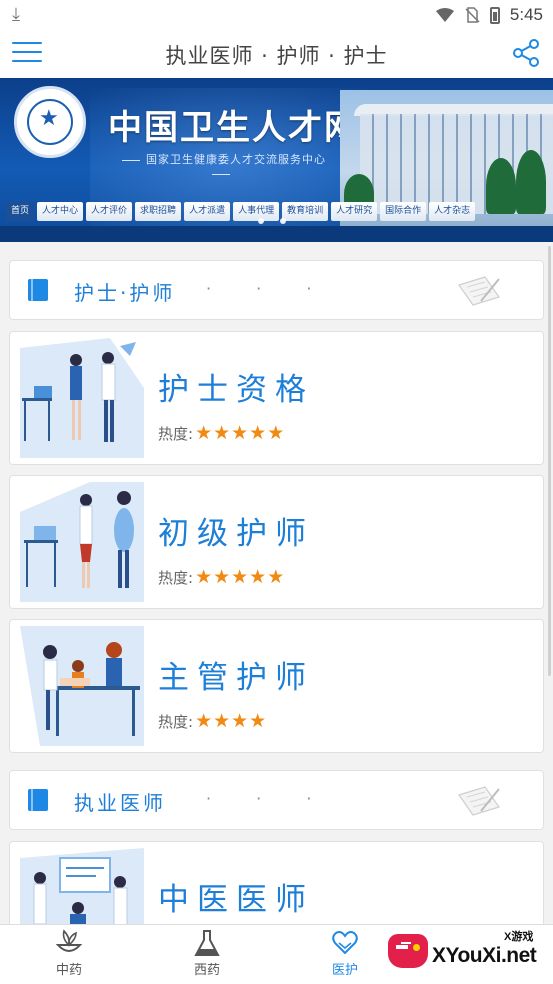 The image size is (553, 984). I want to click on banner-tab: 国际合作, so click(403, 211).